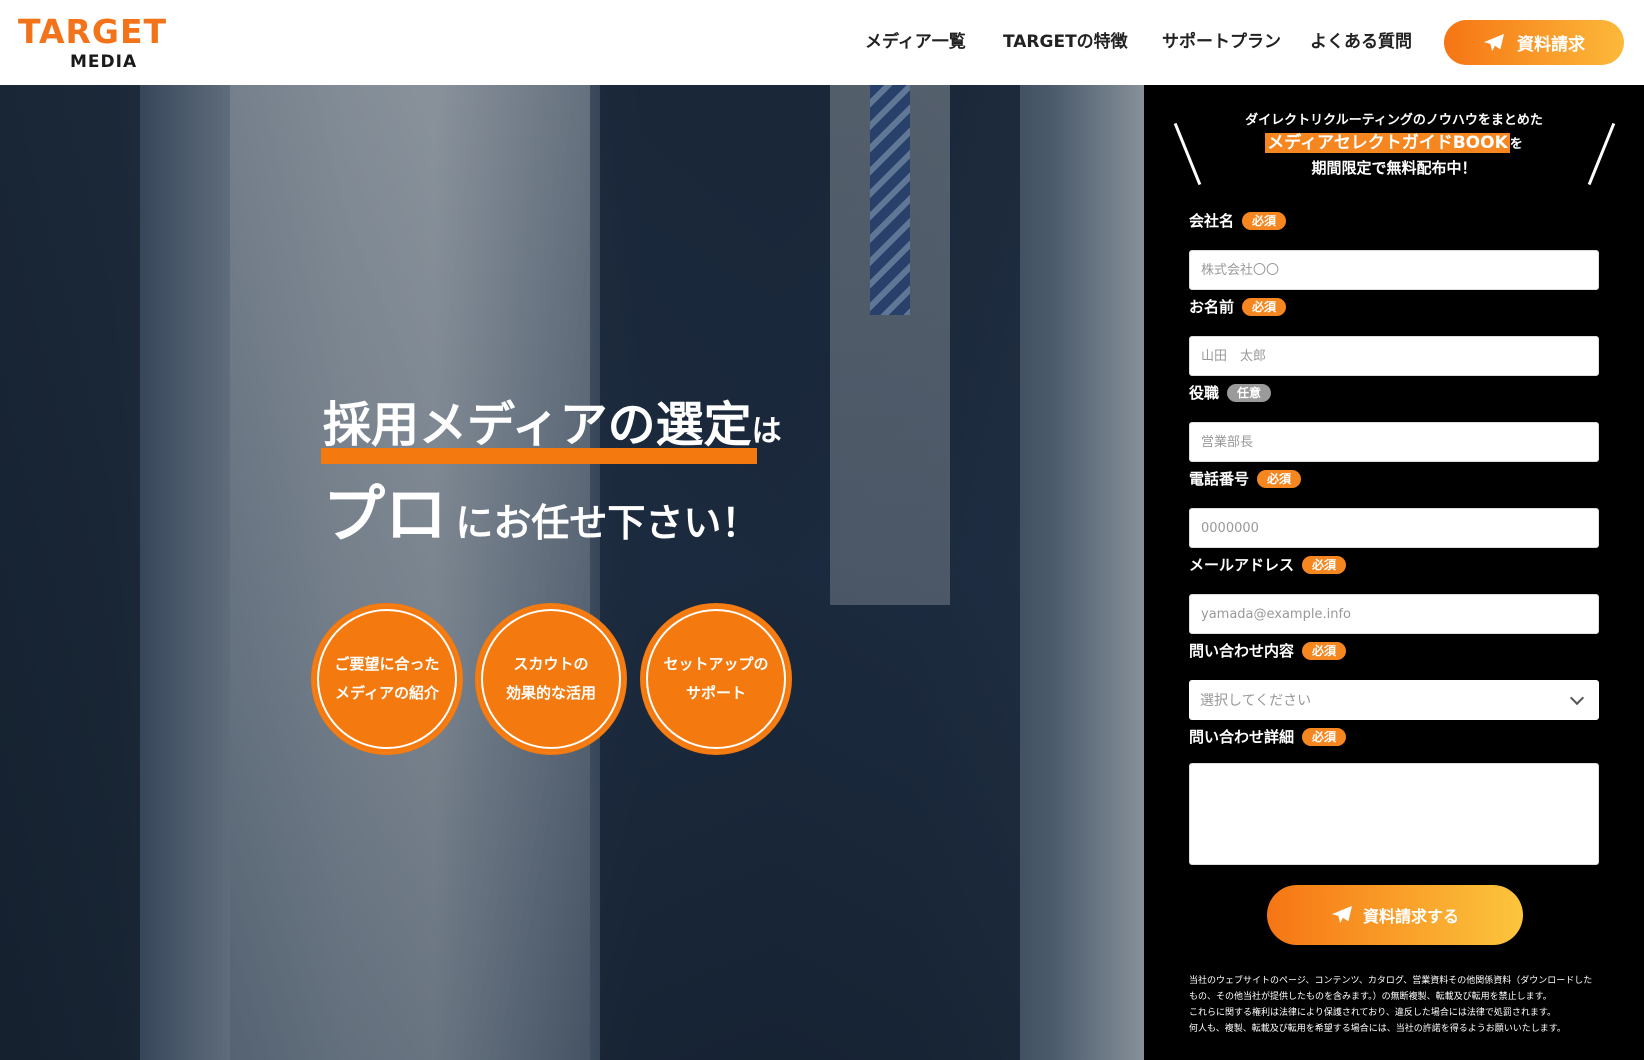  What do you see at coordinates (716, 679) in the screenshot?
I see `feature-circle-setup: セットアップの サポート` at bounding box center [716, 679].